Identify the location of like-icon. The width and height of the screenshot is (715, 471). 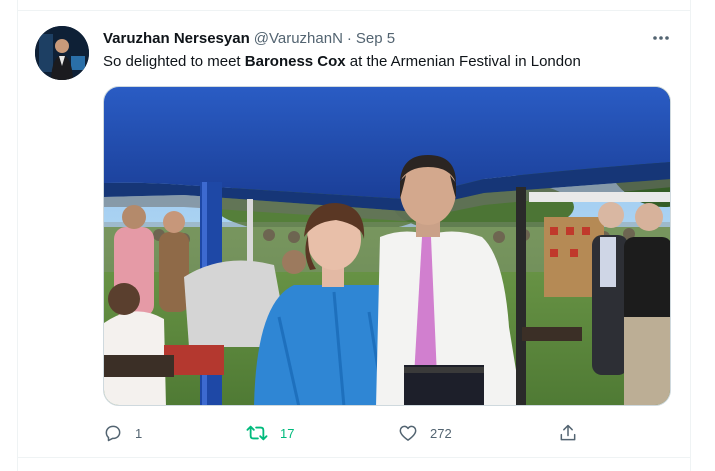
(408, 433).